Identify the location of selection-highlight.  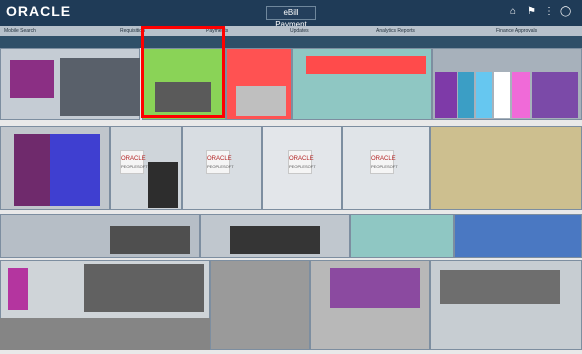
(183, 72).